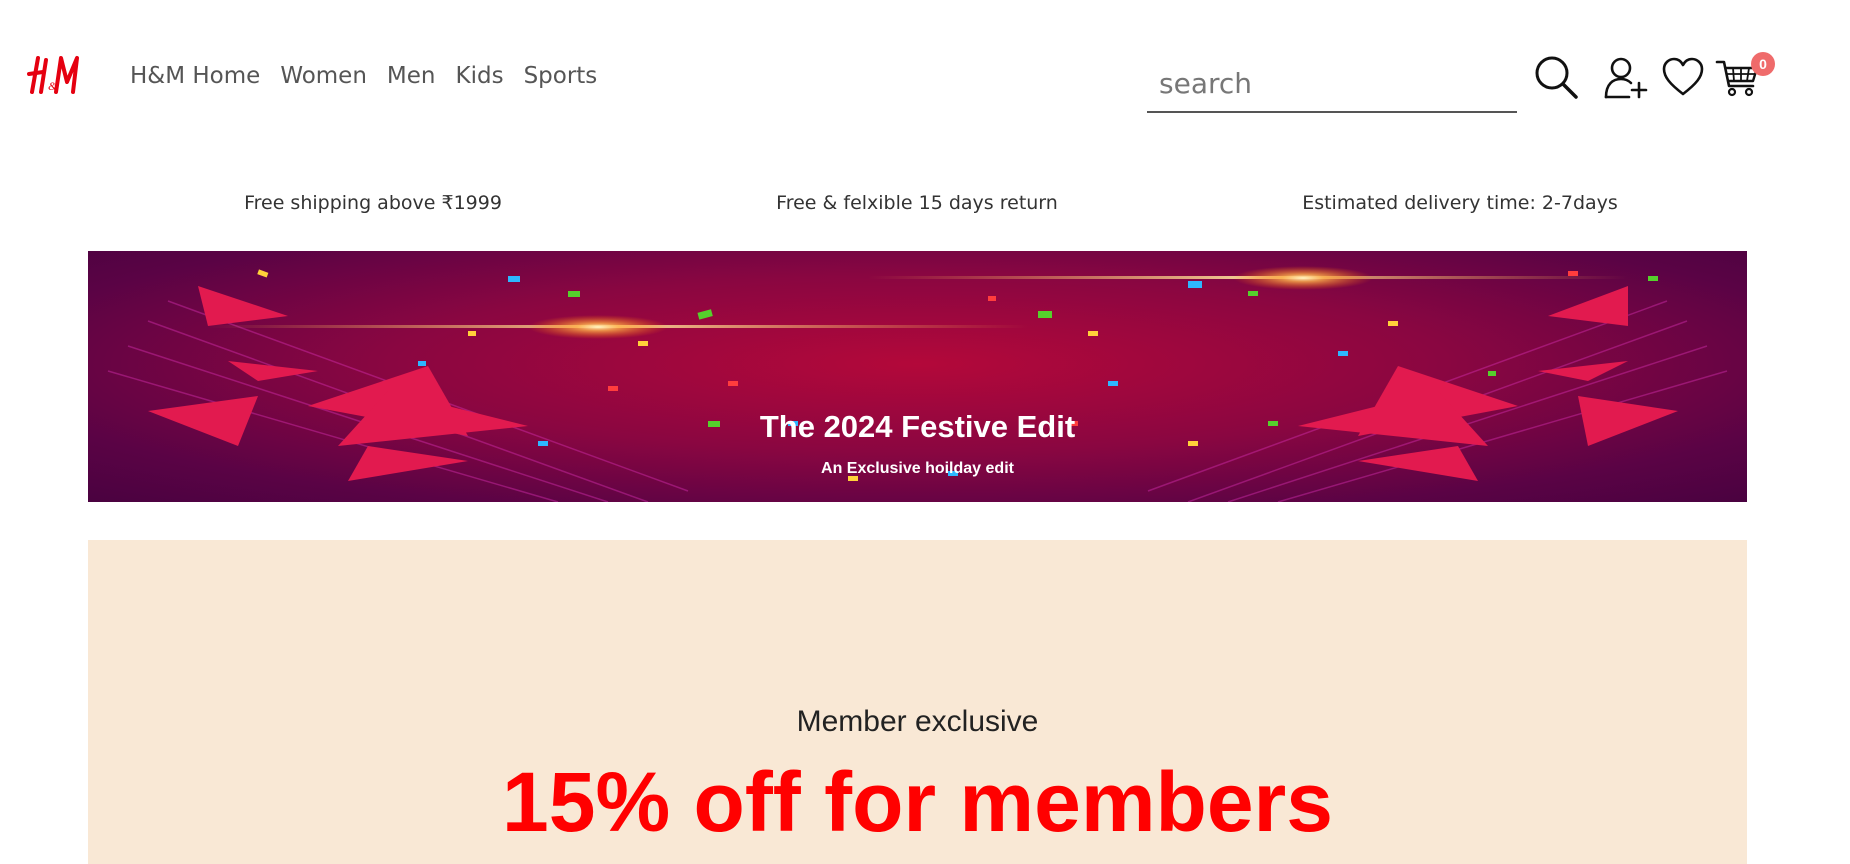  Describe the element at coordinates (917, 203) in the screenshot. I see `returns-info: Free & felxible 15 days return` at that location.